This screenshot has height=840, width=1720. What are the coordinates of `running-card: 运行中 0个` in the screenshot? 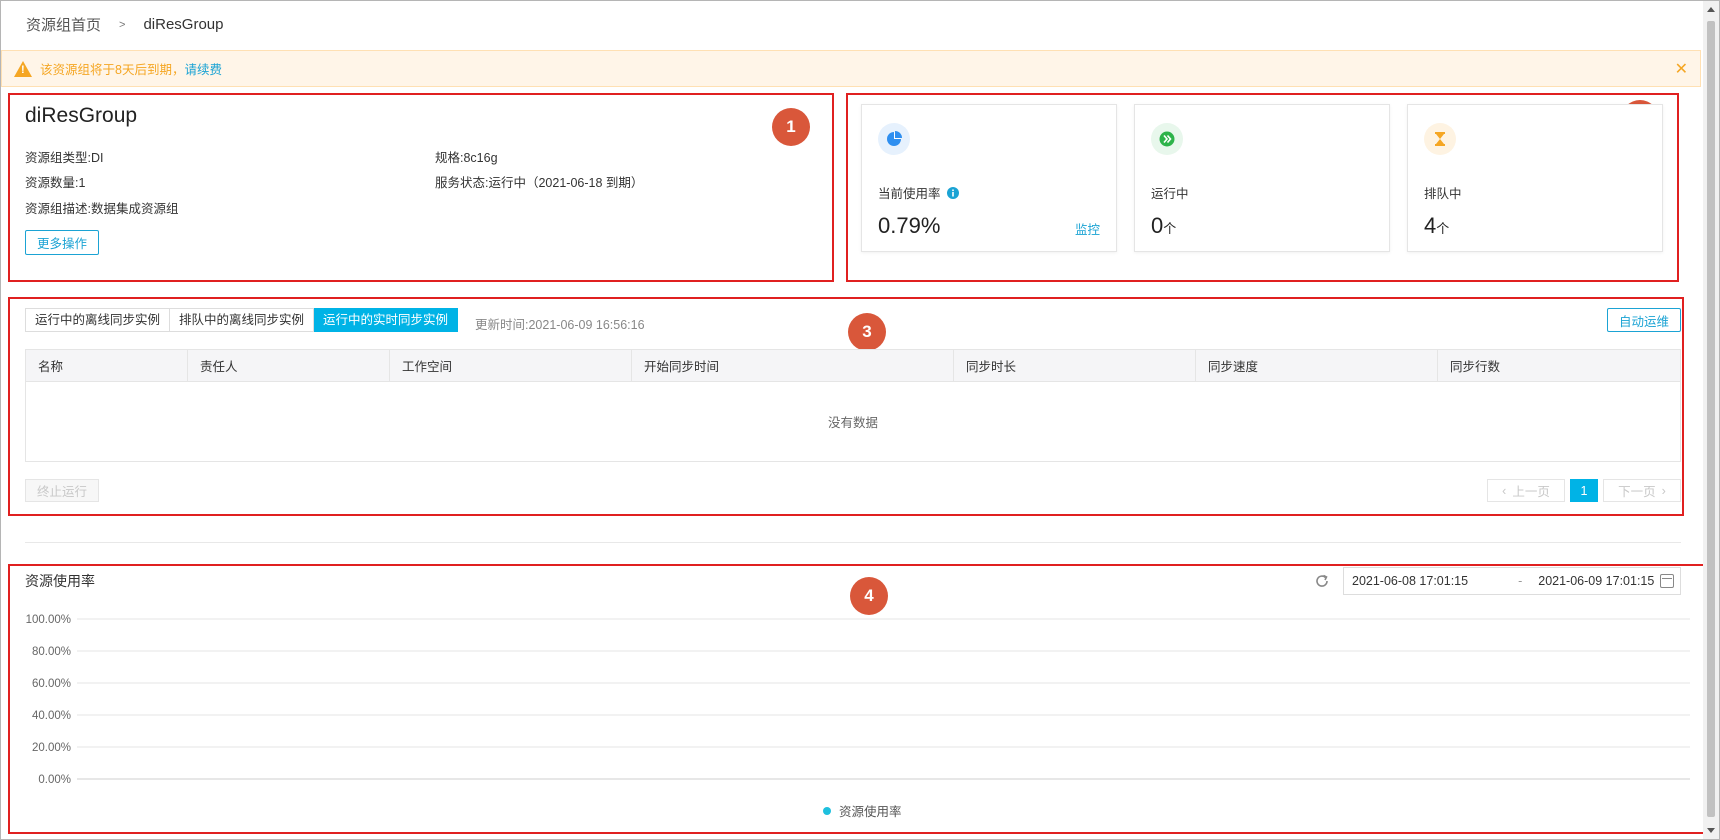 It's located at (1262, 178).